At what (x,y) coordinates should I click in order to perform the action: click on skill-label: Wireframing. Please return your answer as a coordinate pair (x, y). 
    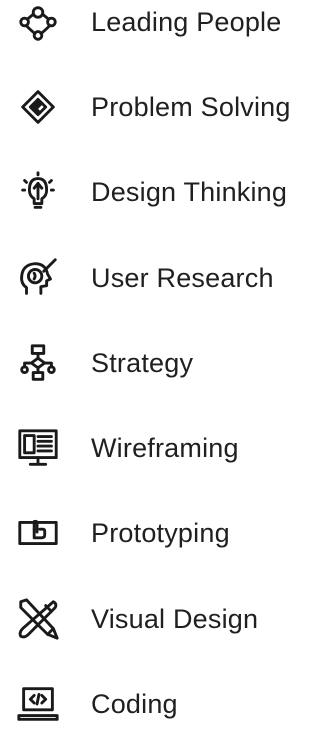
    Looking at the image, I should click on (165, 447).